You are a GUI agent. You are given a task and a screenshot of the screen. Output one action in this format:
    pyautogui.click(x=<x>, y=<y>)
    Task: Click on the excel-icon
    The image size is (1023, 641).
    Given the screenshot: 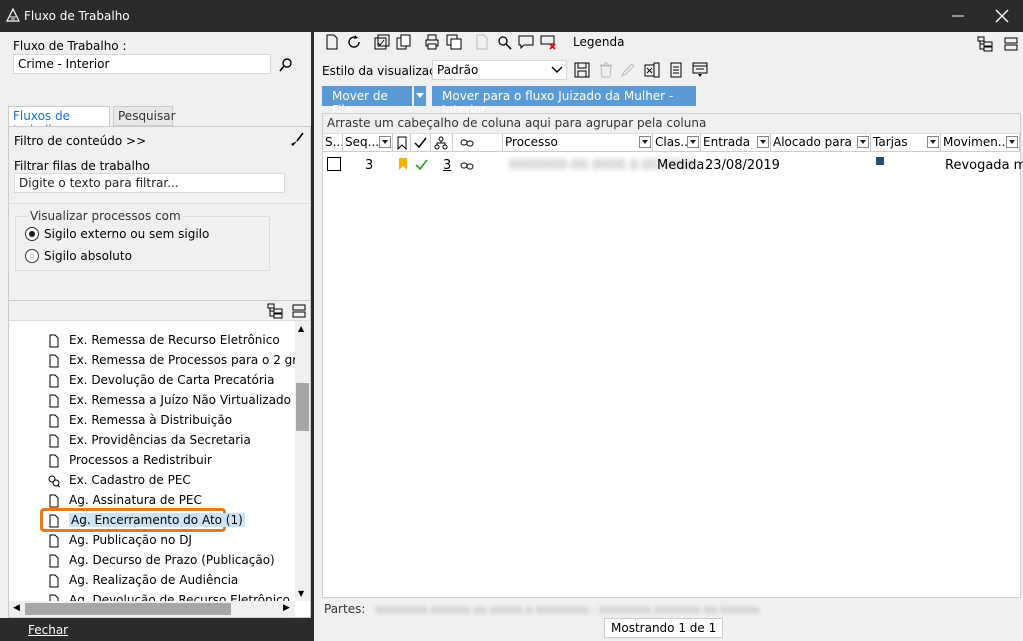 What is the action you would take?
    pyautogui.click(x=652, y=70)
    